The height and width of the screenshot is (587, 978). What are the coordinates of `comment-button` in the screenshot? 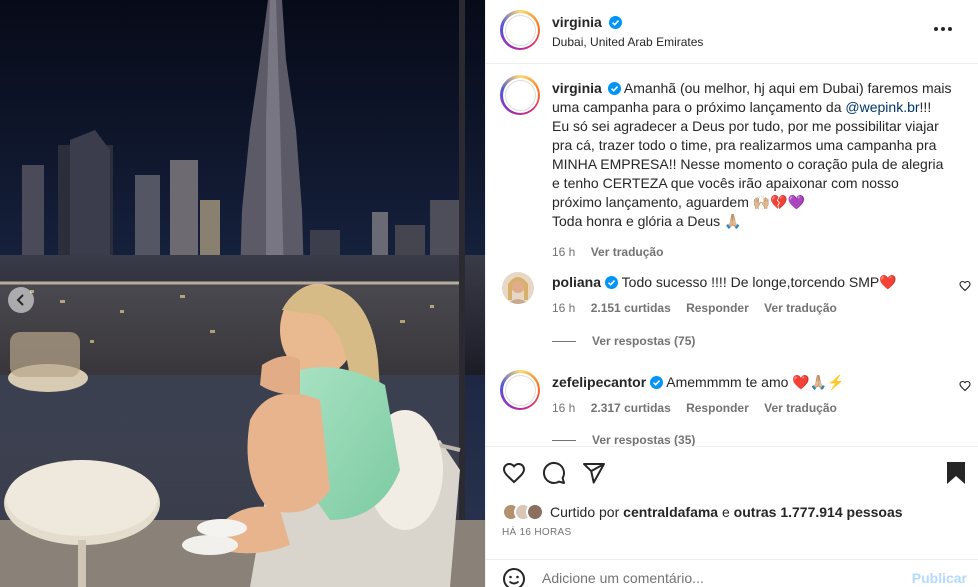 It's located at (554, 474).